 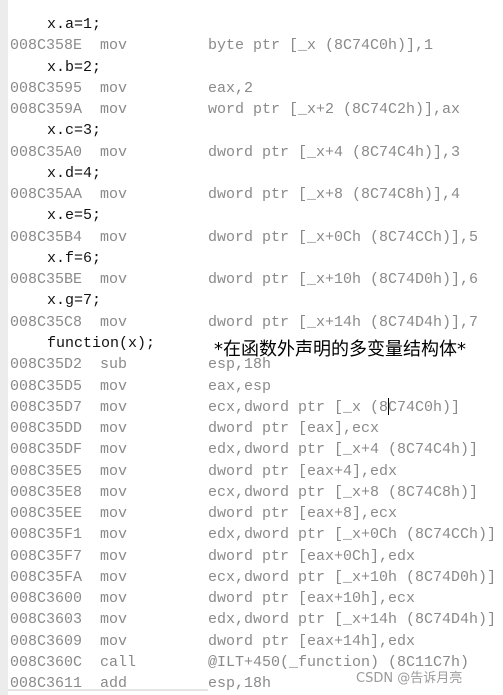 What do you see at coordinates (46, 429) in the screenshot?
I see `address: 008C35DD` at bounding box center [46, 429].